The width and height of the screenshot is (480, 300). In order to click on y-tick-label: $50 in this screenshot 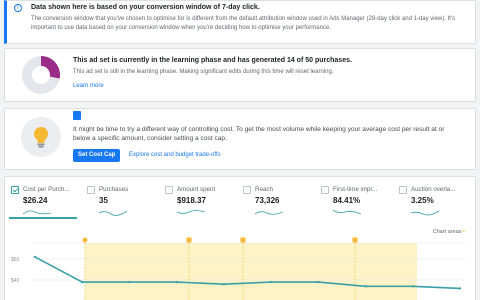, I will do `click(15, 260)`.